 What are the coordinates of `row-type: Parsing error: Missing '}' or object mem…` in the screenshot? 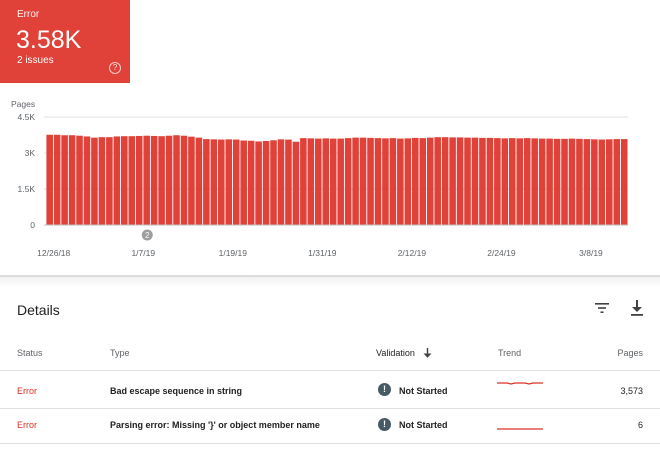 It's located at (215, 425).